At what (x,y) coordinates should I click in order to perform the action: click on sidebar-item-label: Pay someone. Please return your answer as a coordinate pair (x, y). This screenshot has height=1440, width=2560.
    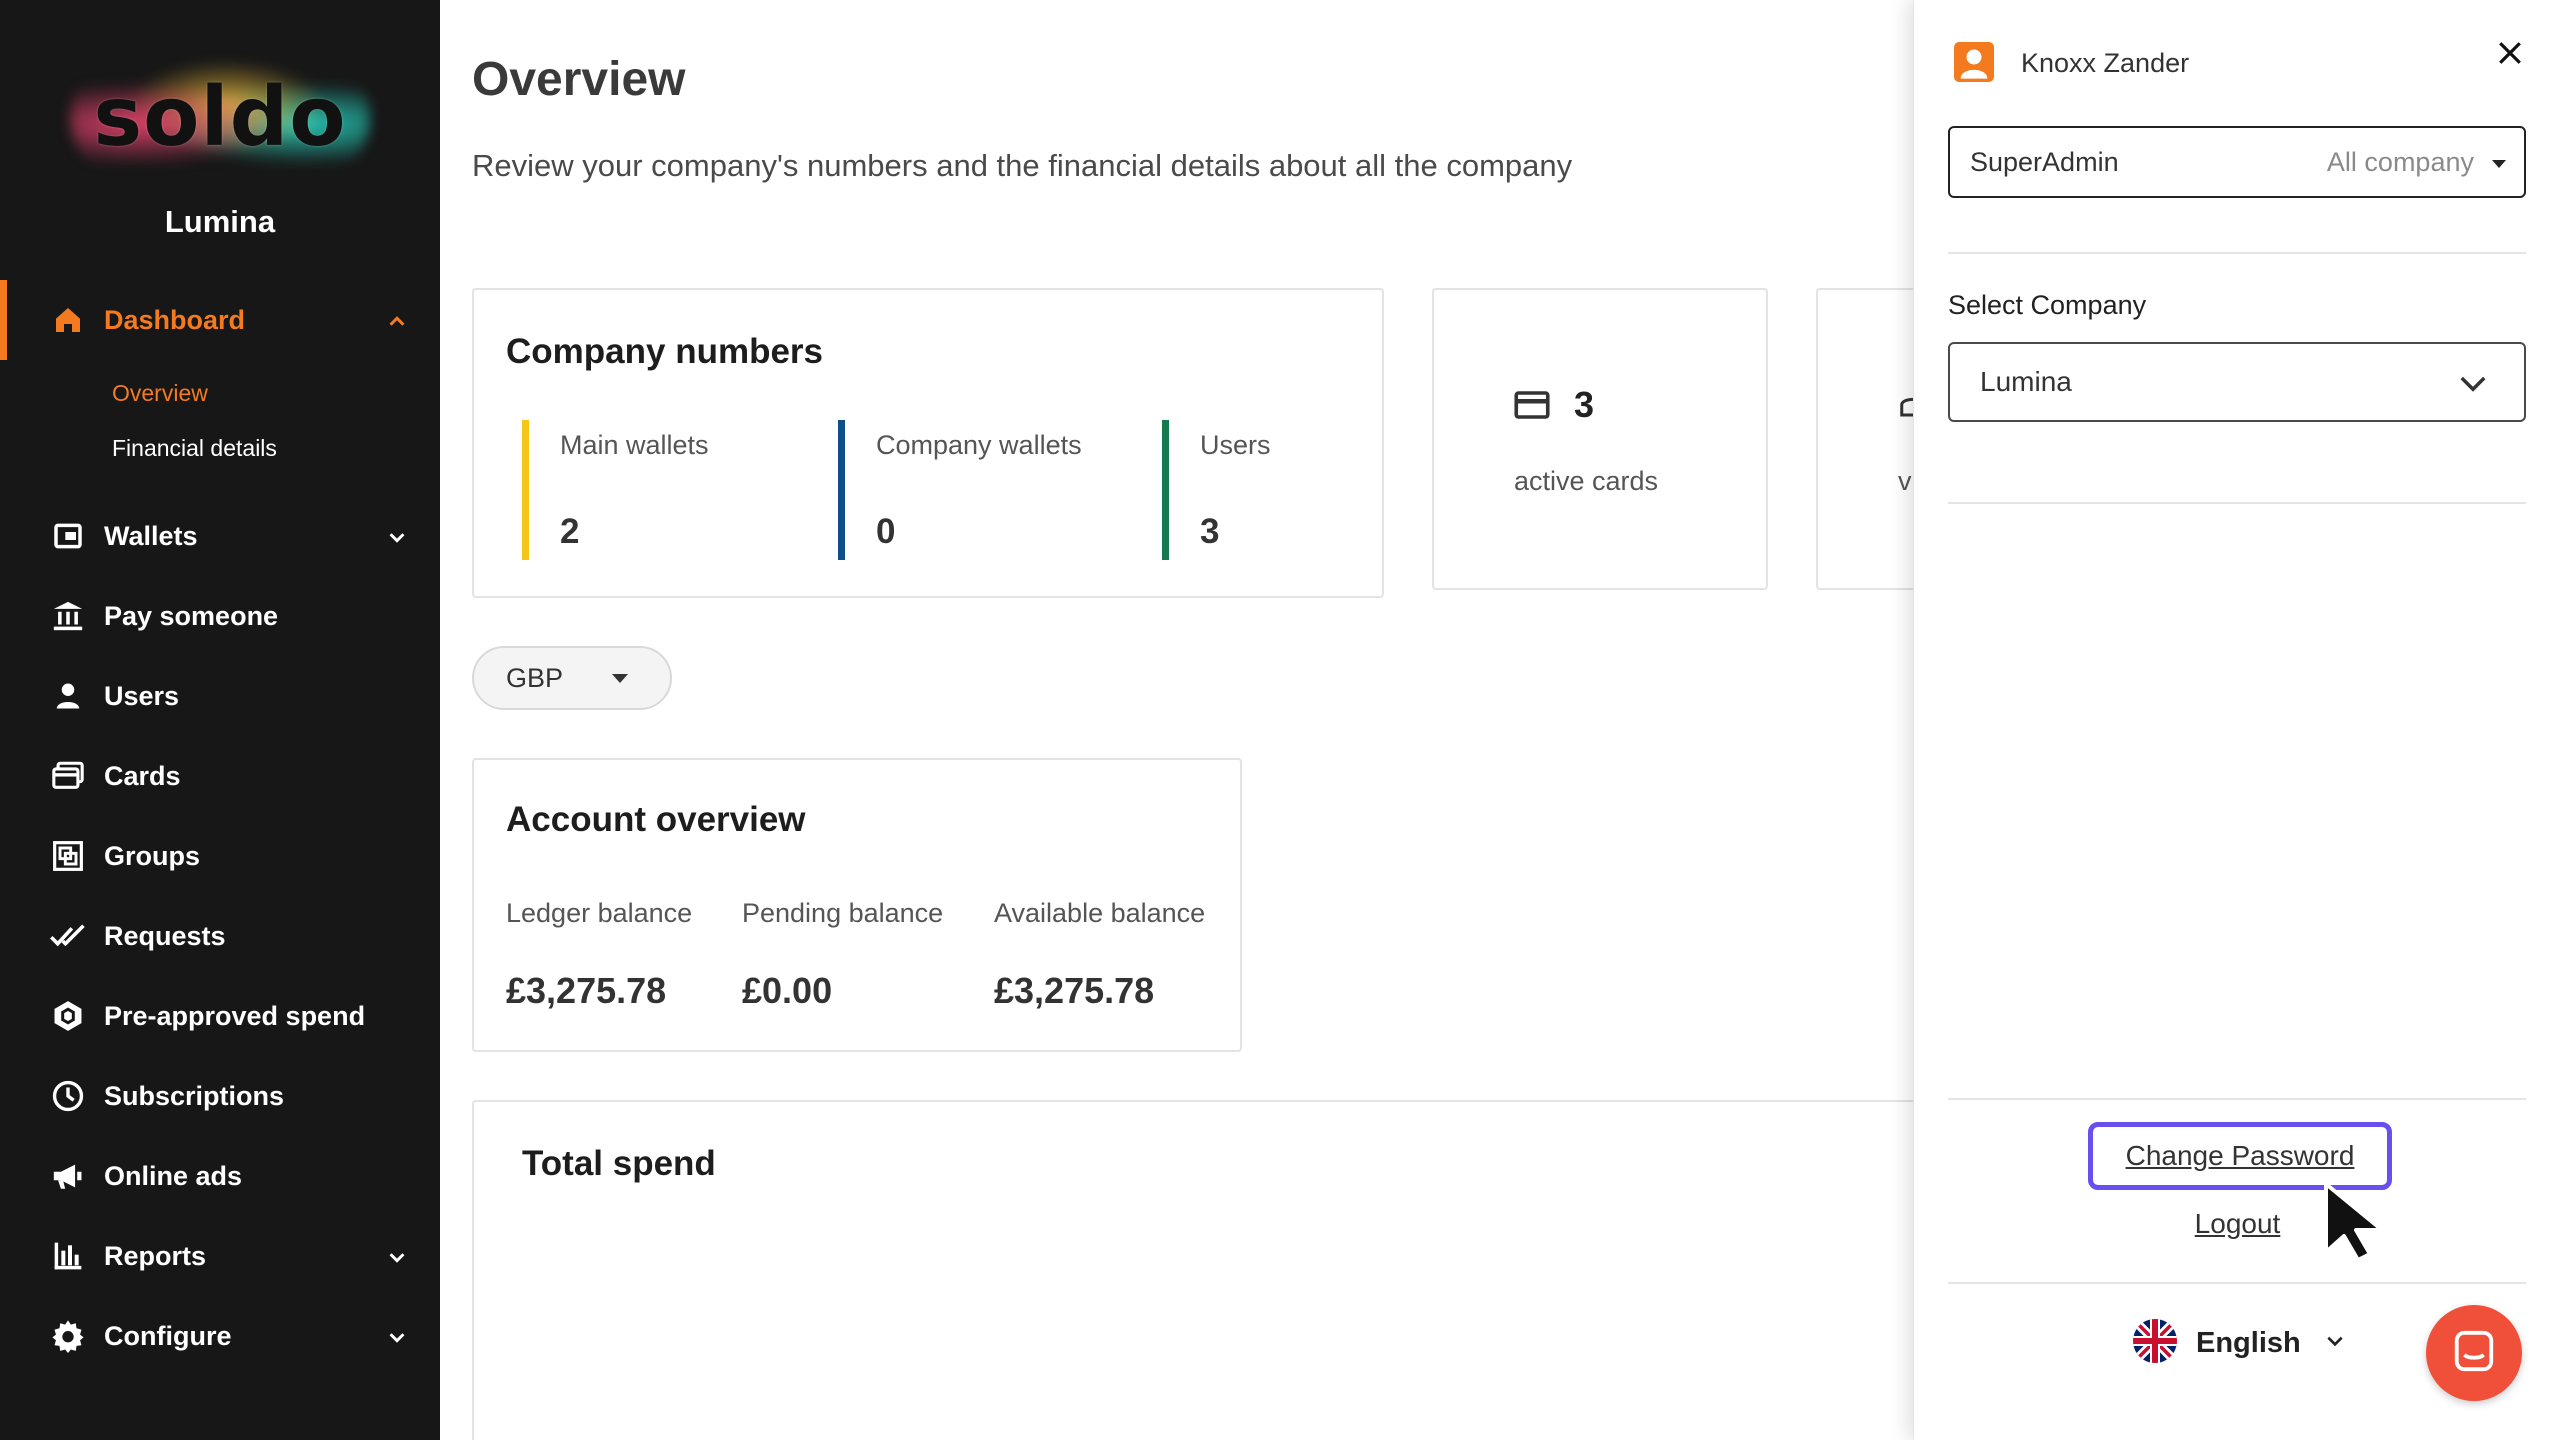
    Looking at the image, I should click on (191, 615).